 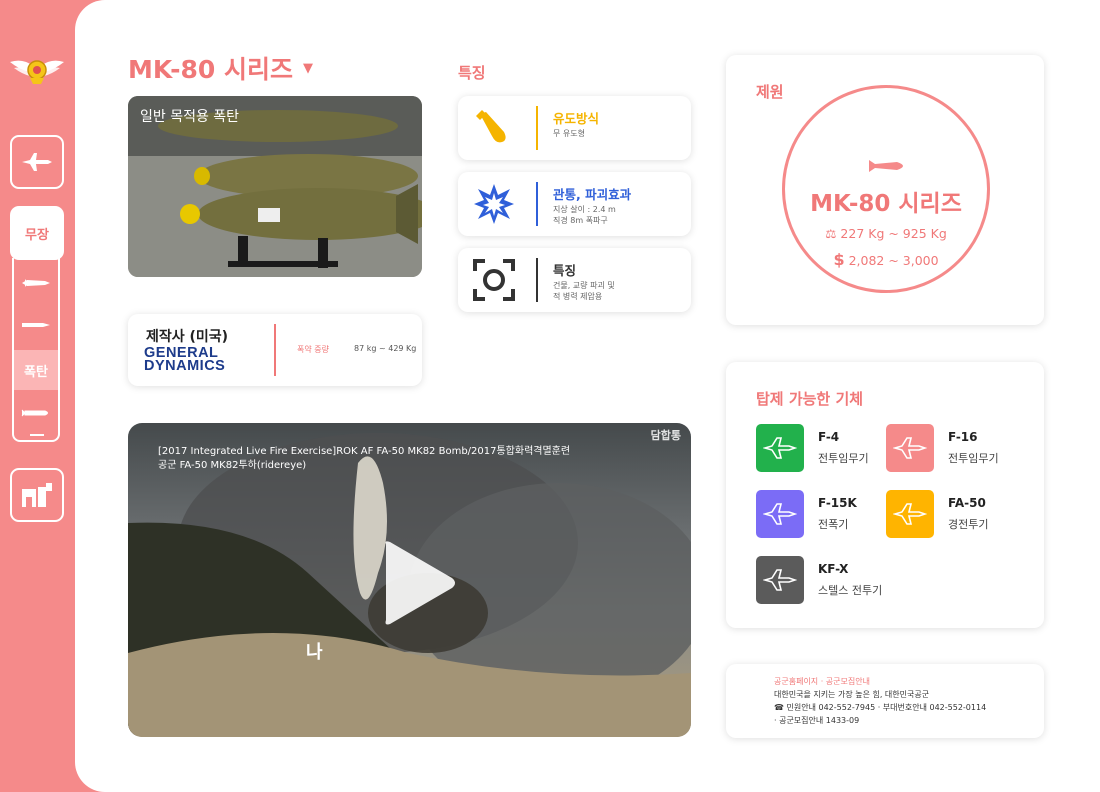 What do you see at coordinates (418, 583) in the screenshot?
I see `play-icon` at bounding box center [418, 583].